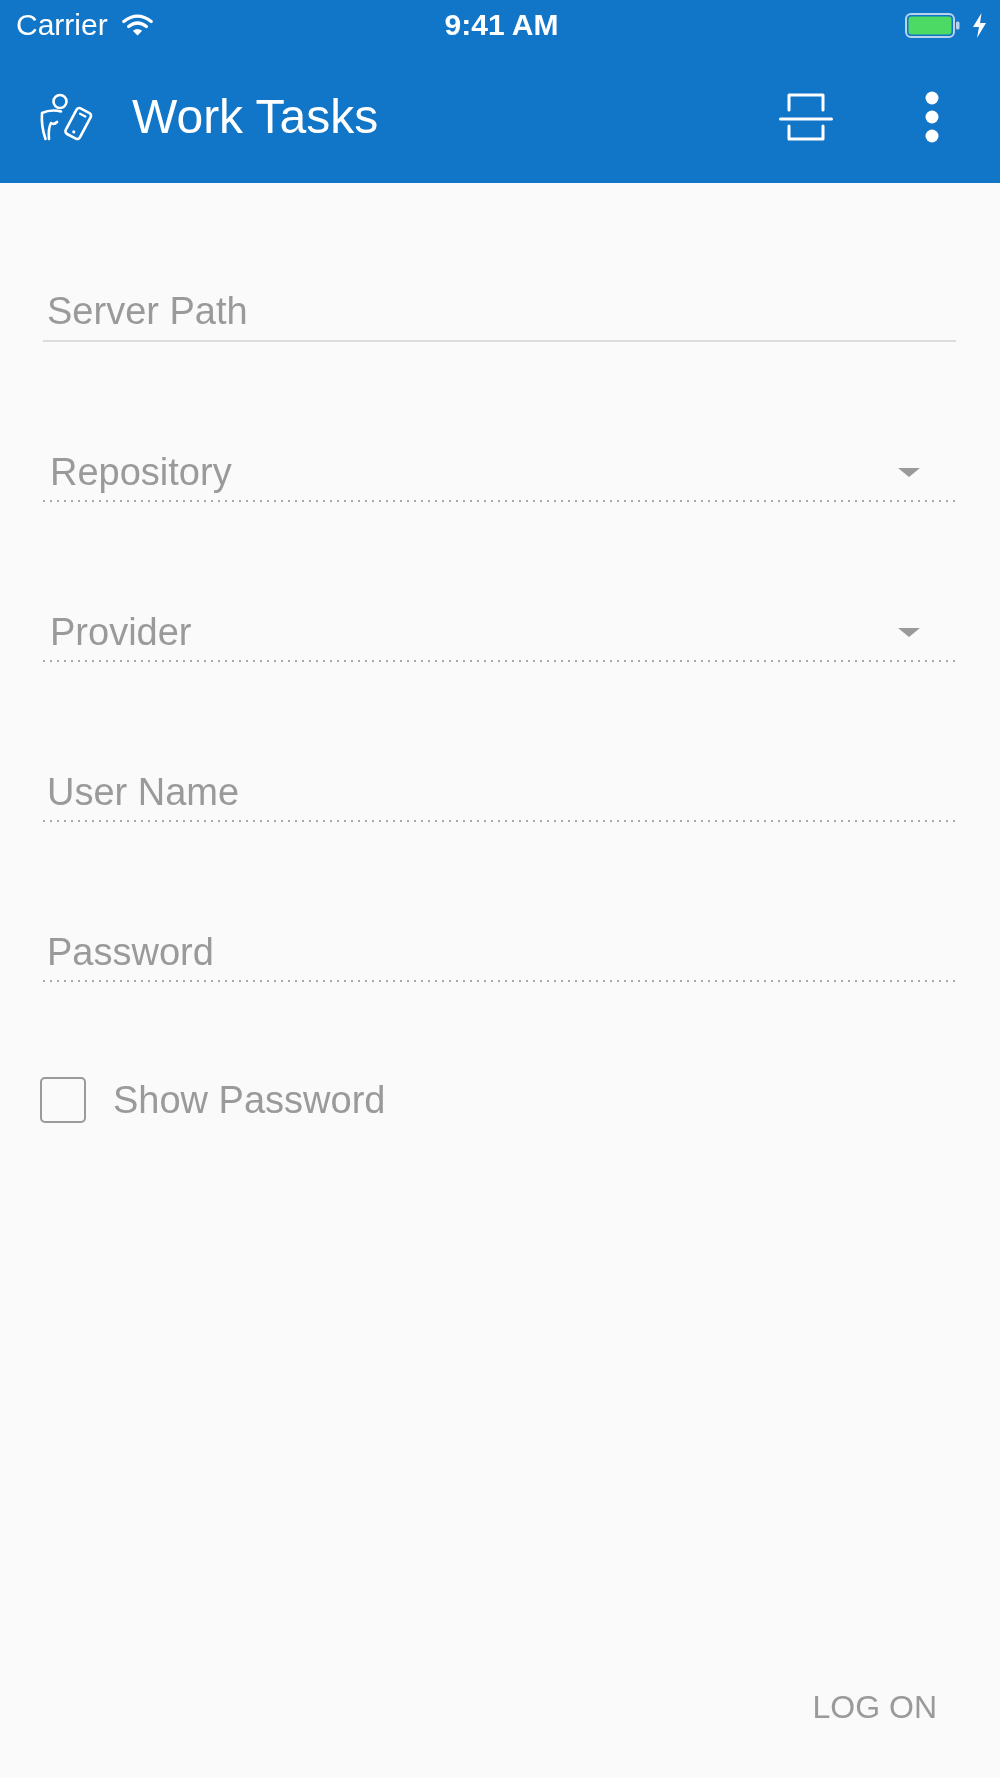 This screenshot has width=1000, height=1778. What do you see at coordinates (979, 25) in the screenshot?
I see `bolt-icon` at bounding box center [979, 25].